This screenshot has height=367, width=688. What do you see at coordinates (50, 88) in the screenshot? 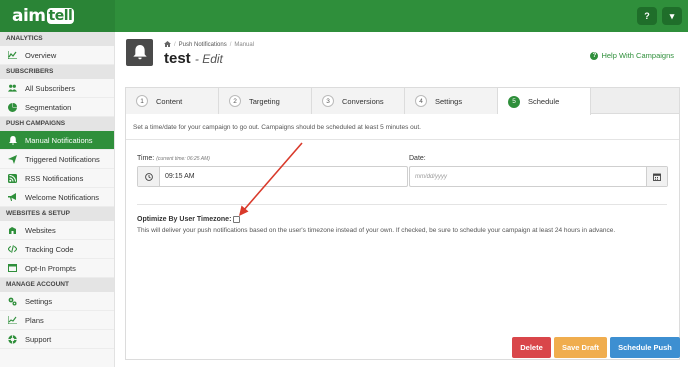
I see `sidebar-item-label: All Subscribers` at bounding box center [50, 88].